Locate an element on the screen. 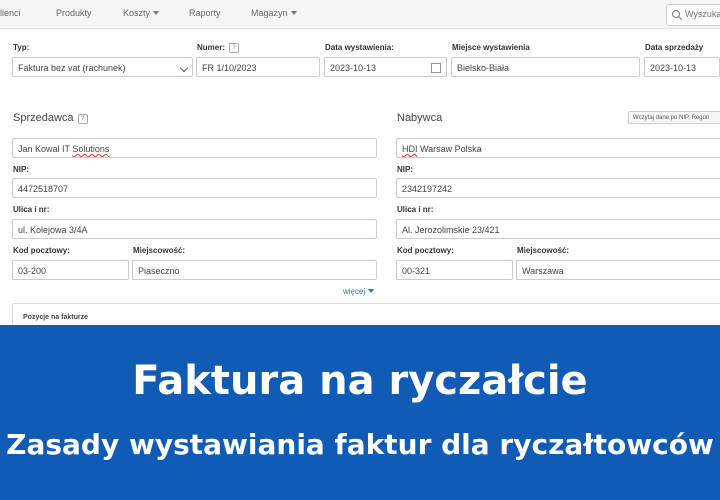  type-select: Faktura bez vat (rachunek) is located at coordinates (102, 67).